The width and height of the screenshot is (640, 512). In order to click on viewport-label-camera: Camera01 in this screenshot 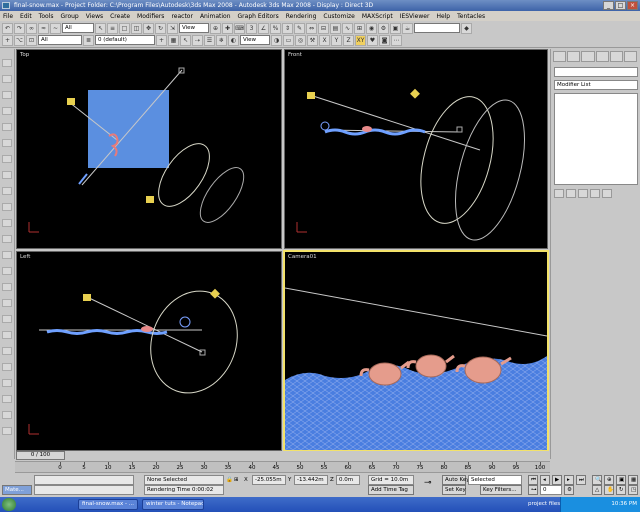, I will do `click(302, 257)`.